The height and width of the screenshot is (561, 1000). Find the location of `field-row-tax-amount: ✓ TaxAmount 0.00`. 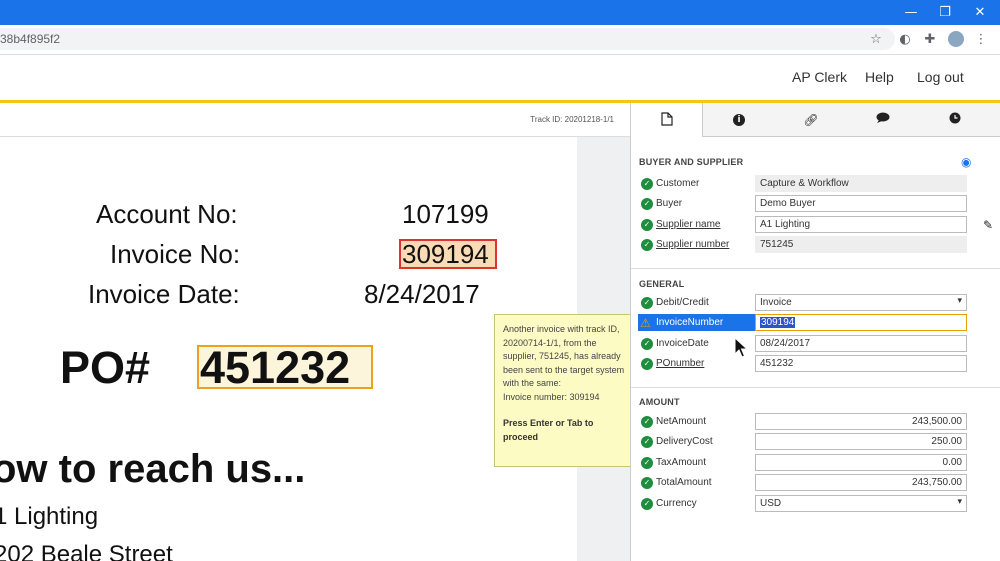

field-row-tax-amount: ✓ TaxAmount 0.00 is located at coordinates (815, 463).